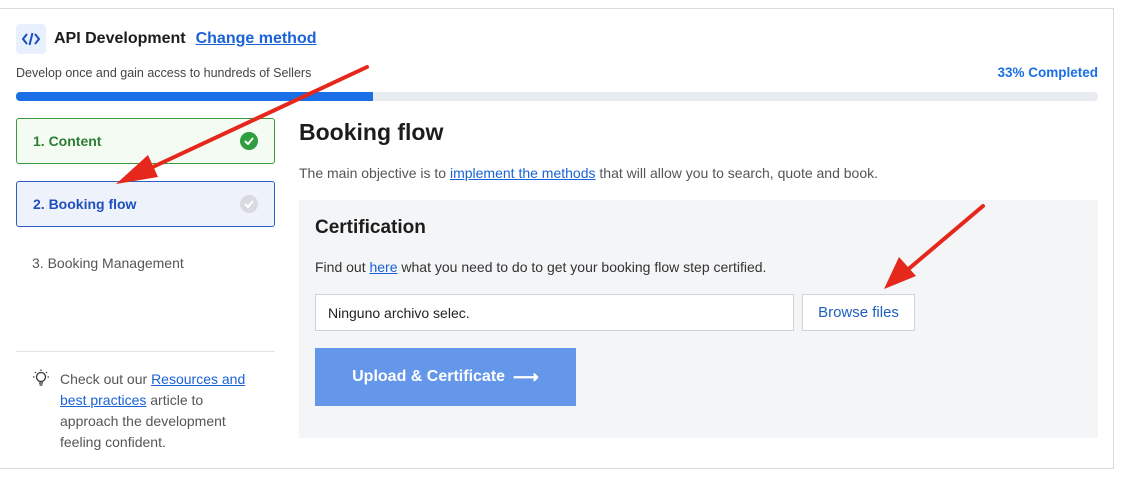  What do you see at coordinates (31, 39) in the screenshot?
I see `code-icon` at bounding box center [31, 39].